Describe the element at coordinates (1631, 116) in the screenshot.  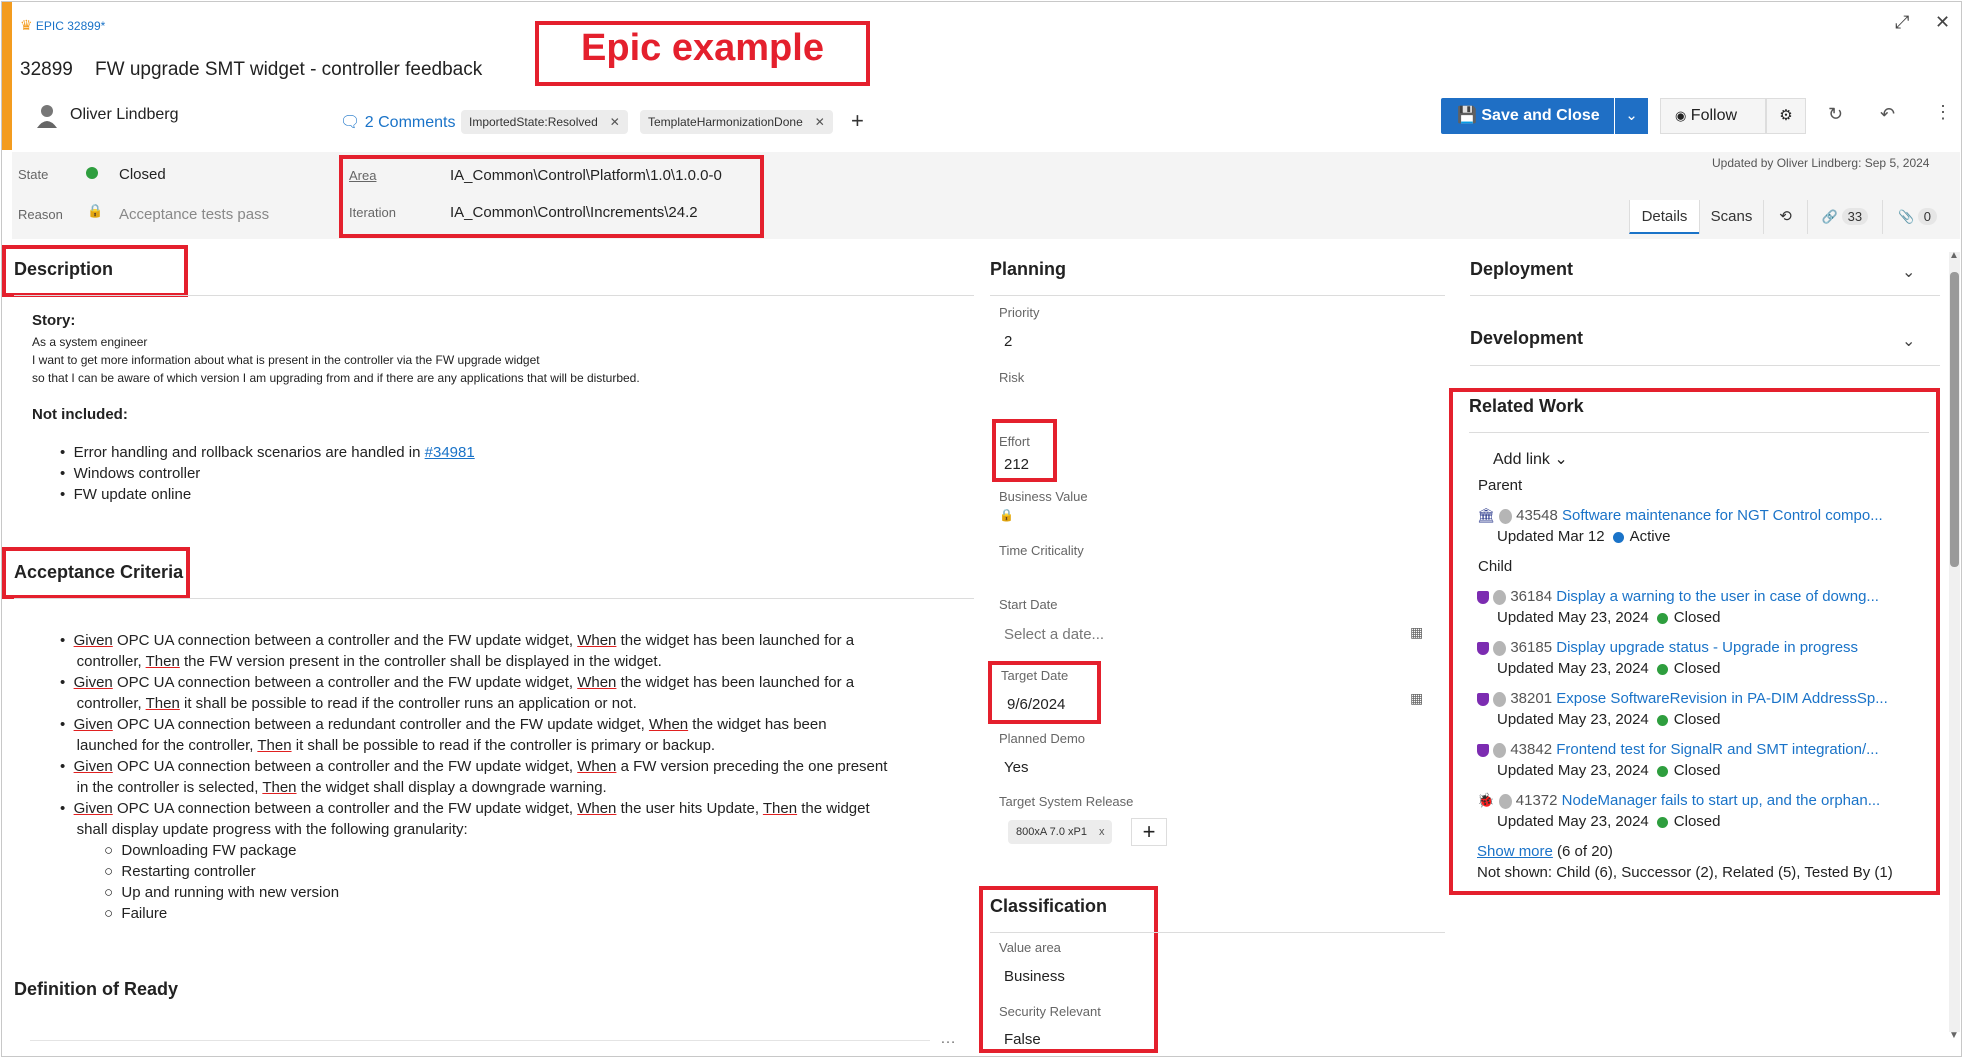
I see `save-options-chevron-icon: ⌄` at that location.